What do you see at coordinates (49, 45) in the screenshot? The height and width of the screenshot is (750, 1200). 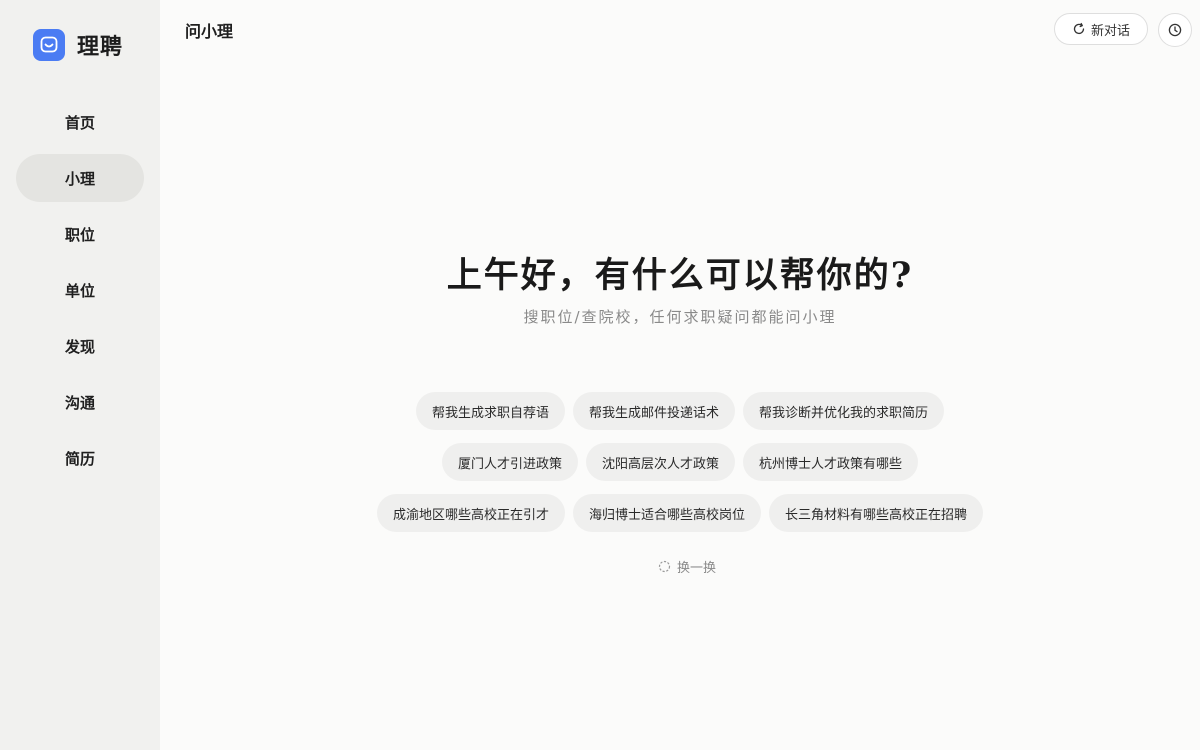 I see `chat-face-icon` at bounding box center [49, 45].